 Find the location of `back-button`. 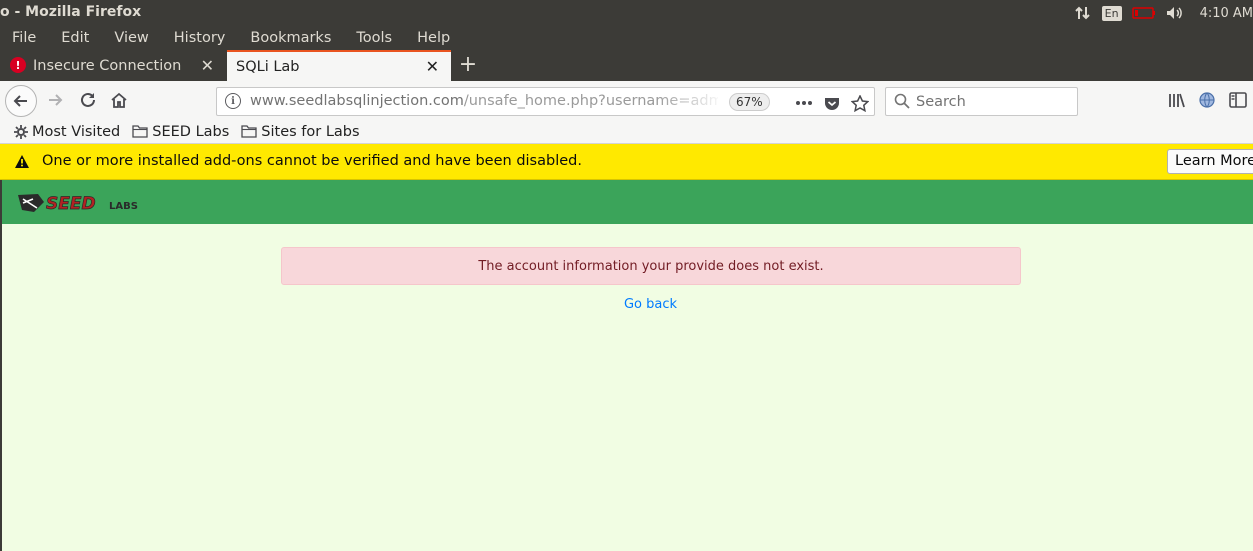

back-button is located at coordinates (21, 101).